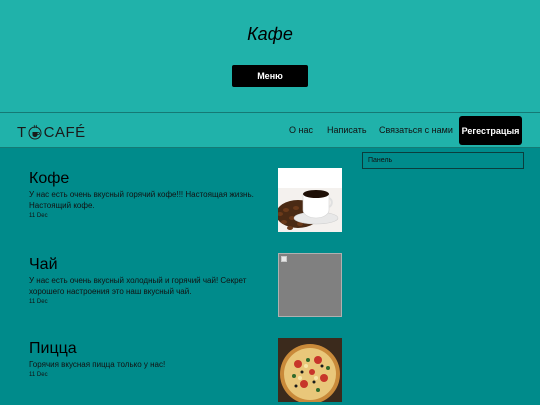  Describe the element at coordinates (416, 130) in the screenshot. I see `nav-link-contact: Связаться с нами` at that location.